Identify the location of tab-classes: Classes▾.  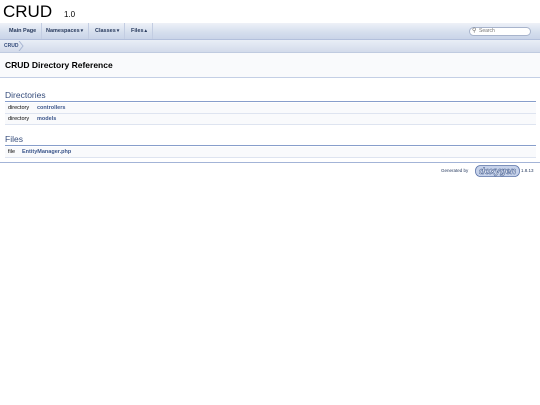
(108, 31).